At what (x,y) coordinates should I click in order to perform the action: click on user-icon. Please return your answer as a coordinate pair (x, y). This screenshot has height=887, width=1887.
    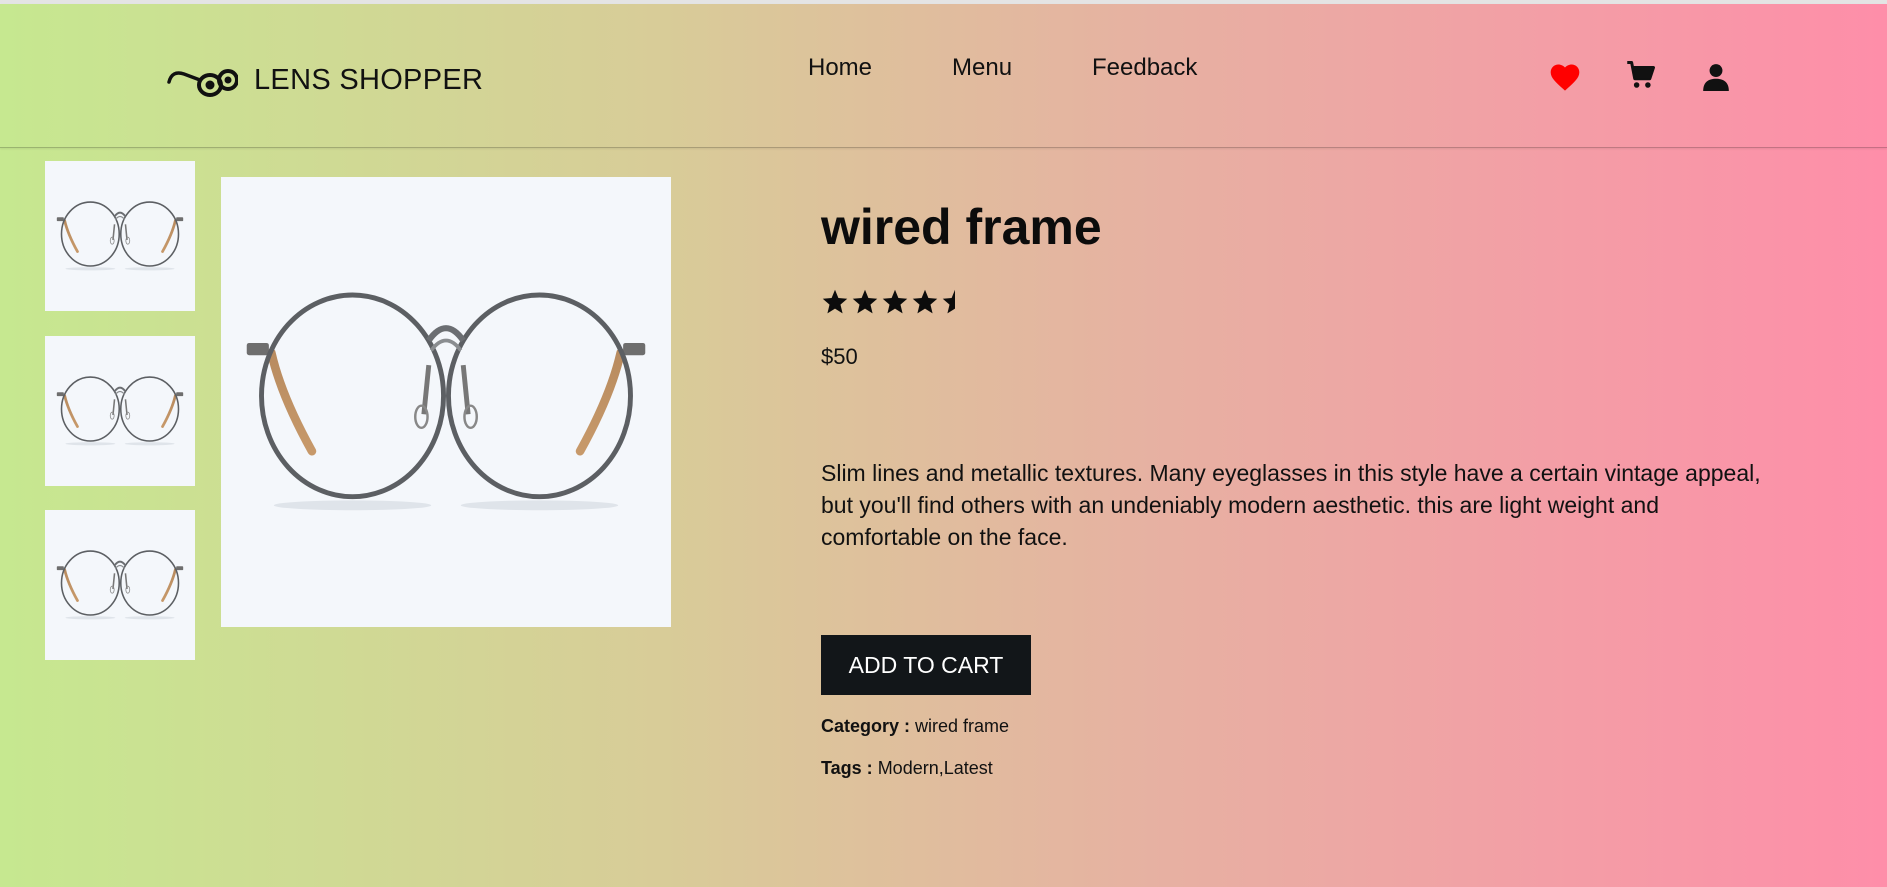
    Looking at the image, I should click on (1716, 79).